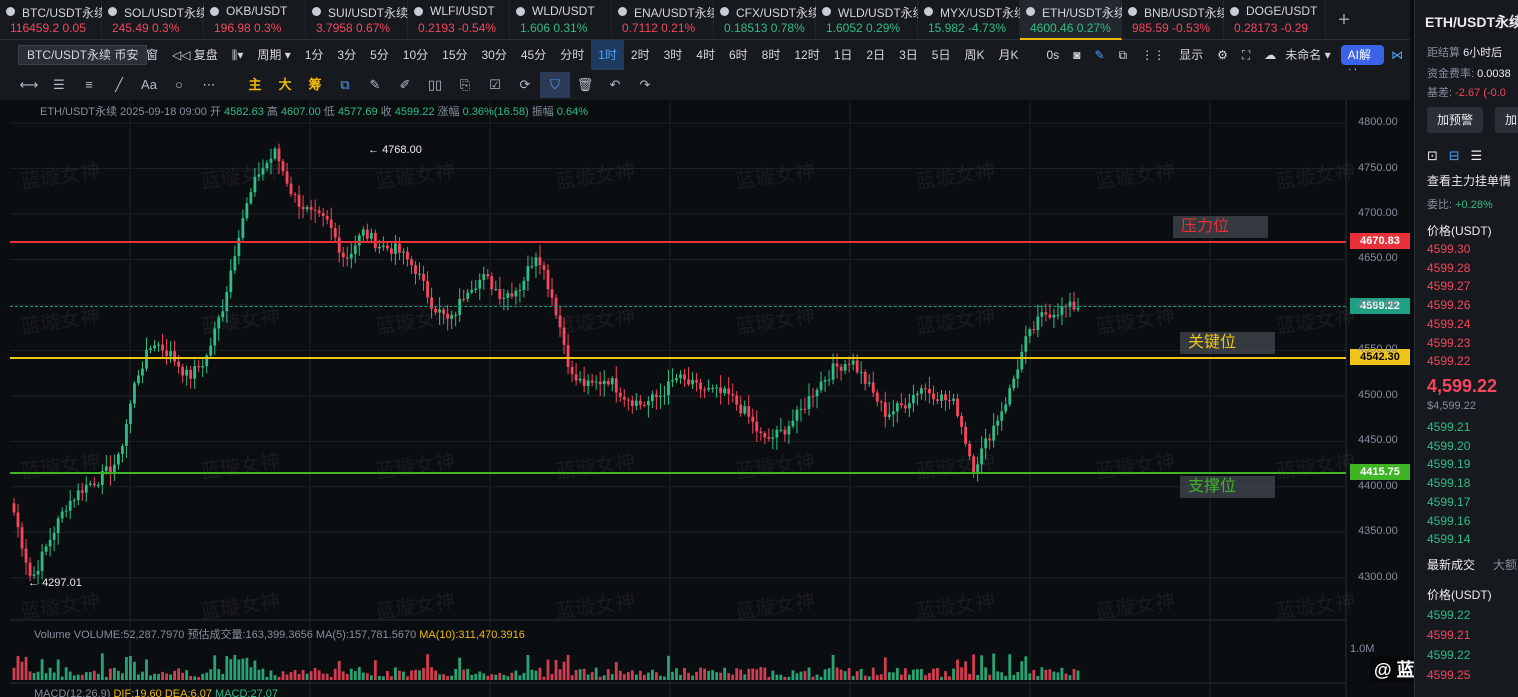 The image size is (1518, 697). What do you see at coordinates (875, 55) in the screenshot?
I see `interval-button: 2日` at bounding box center [875, 55].